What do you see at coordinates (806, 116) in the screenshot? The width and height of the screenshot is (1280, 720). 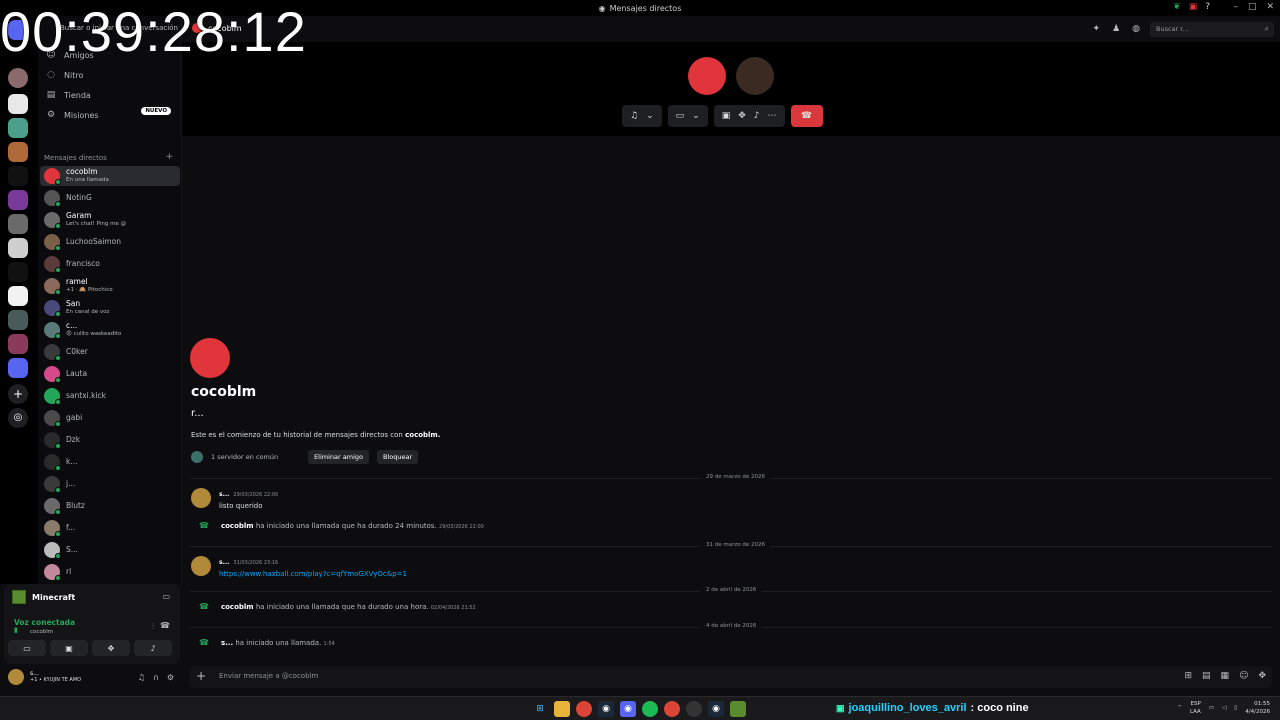 I see `end-call-button: ☎` at bounding box center [806, 116].